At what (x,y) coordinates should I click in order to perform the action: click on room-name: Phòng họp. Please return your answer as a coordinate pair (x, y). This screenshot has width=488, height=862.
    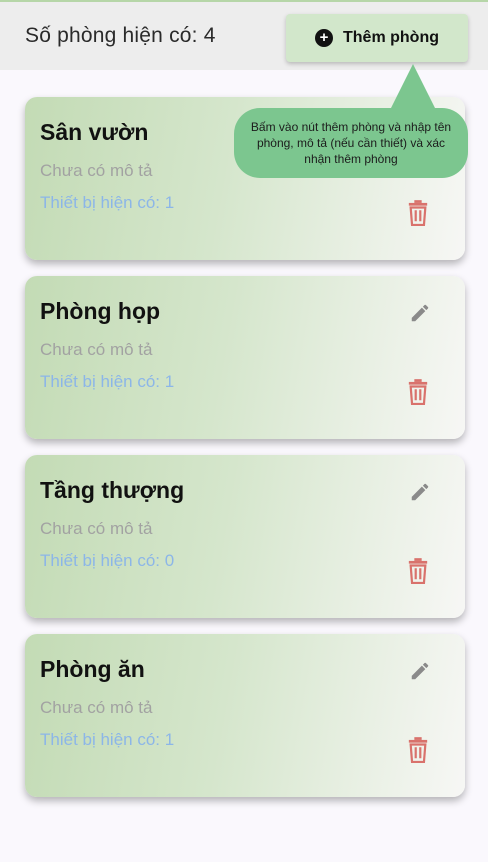
    Looking at the image, I should click on (100, 311).